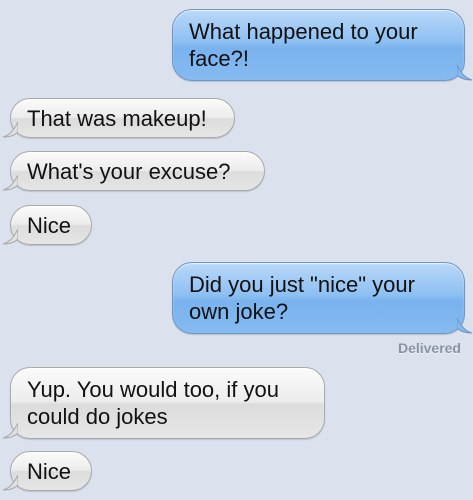 This screenshot has width=473, height=500. What do you see at coordinates (153, 389) in the screenshot?
I see `message-text-line: Yup. You would too, if you` at bounding box center [153, 389].